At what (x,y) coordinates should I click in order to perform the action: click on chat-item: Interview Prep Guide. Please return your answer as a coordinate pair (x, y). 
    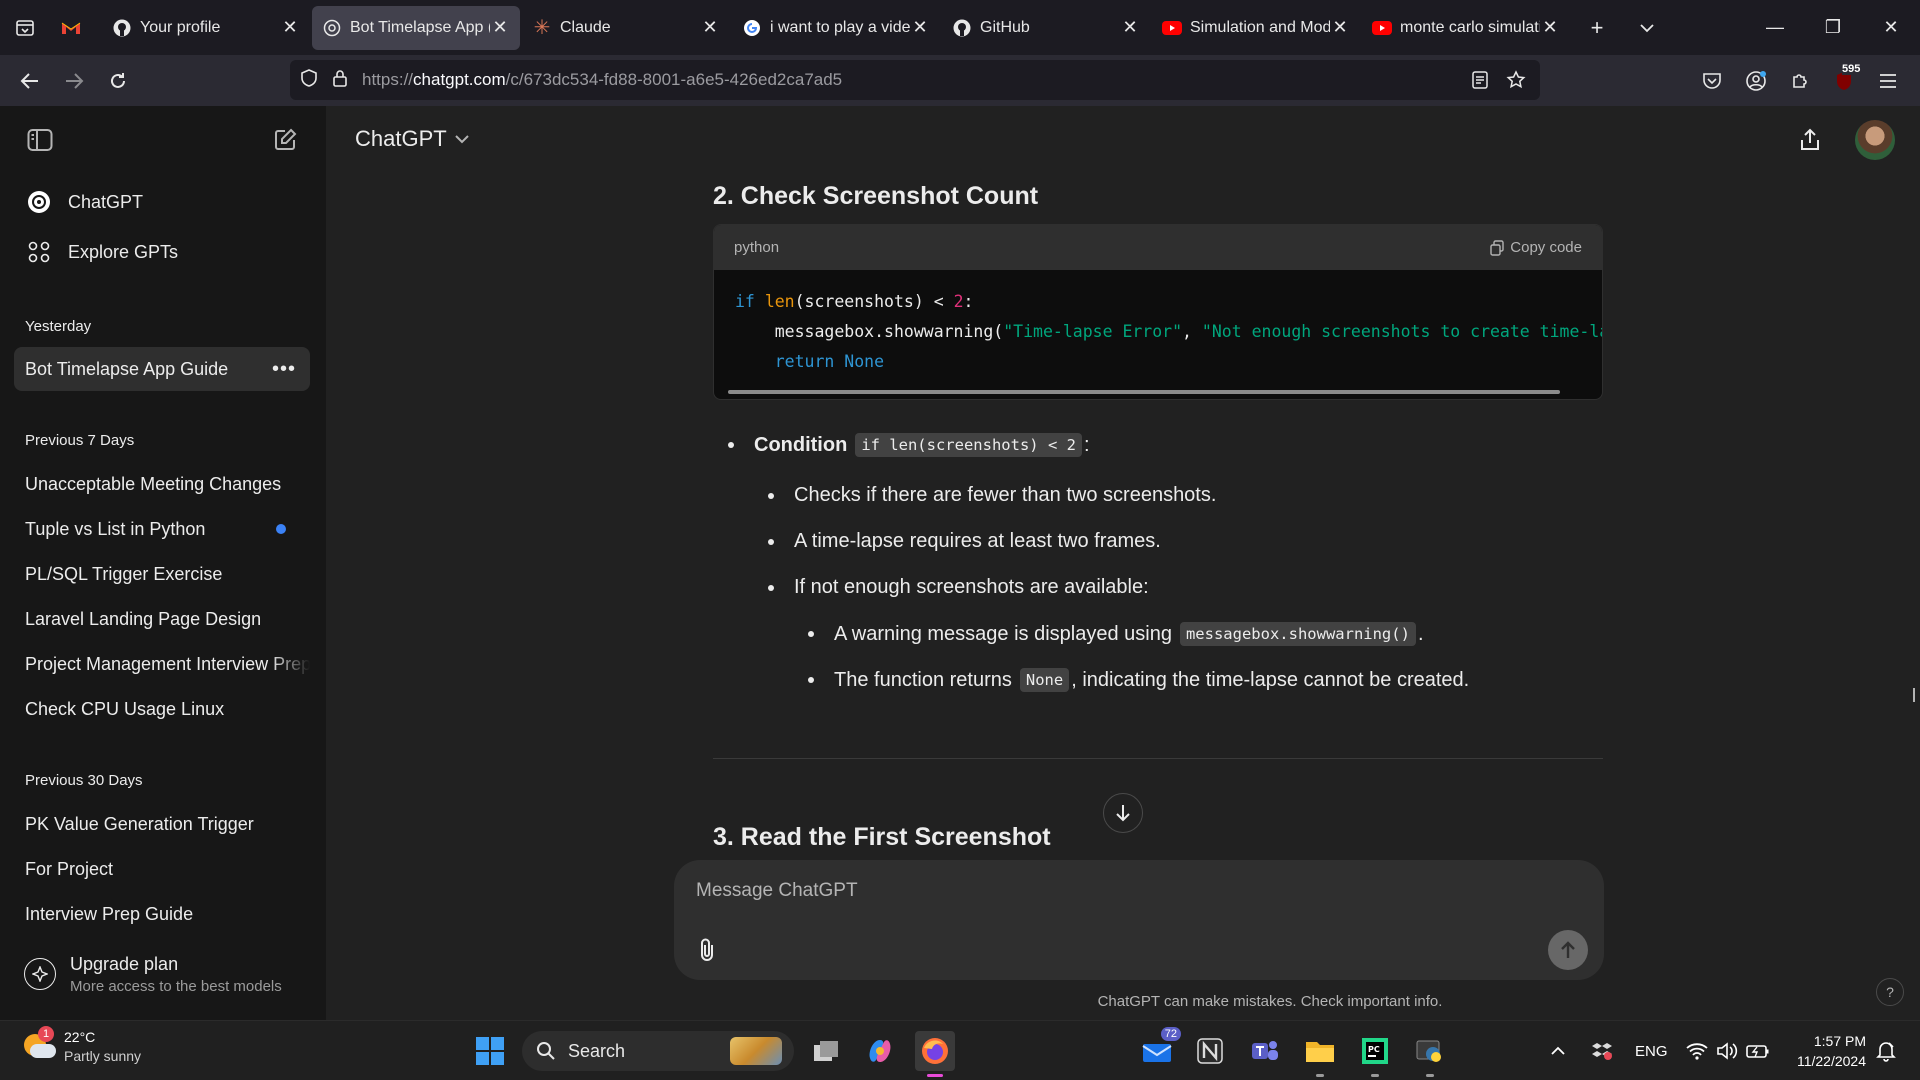
    Looking at the image, I should click on (162, 914).